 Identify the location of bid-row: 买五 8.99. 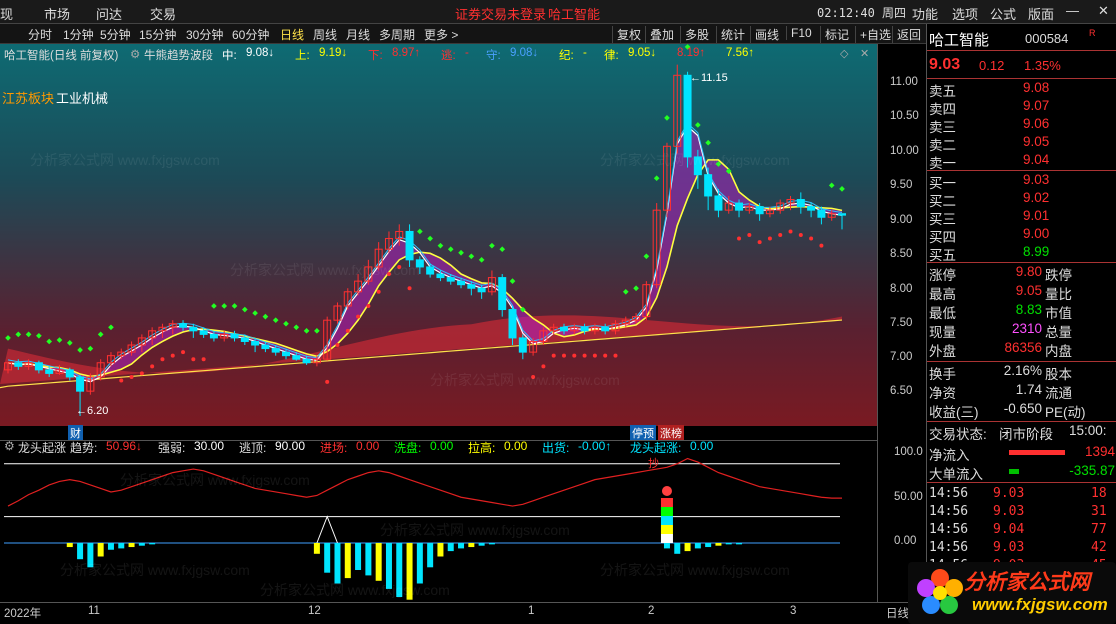
(1021, 253).